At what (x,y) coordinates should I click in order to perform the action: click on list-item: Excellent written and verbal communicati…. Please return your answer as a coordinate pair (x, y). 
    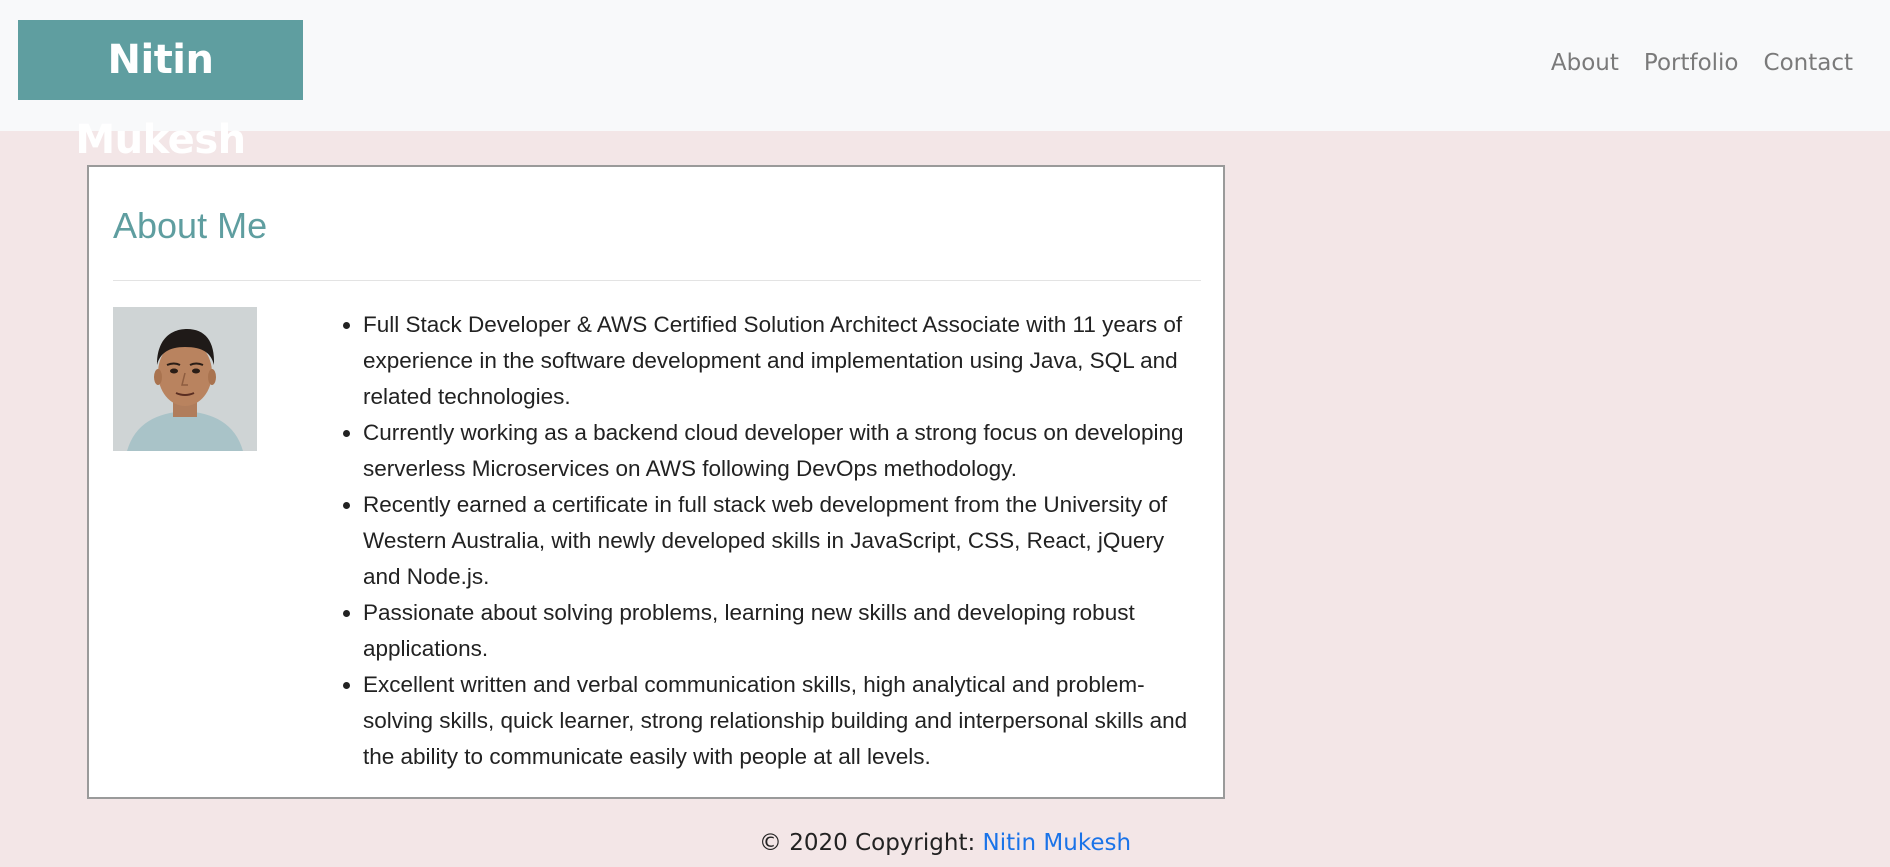
    Looking at the image, I should click on (784, 721).